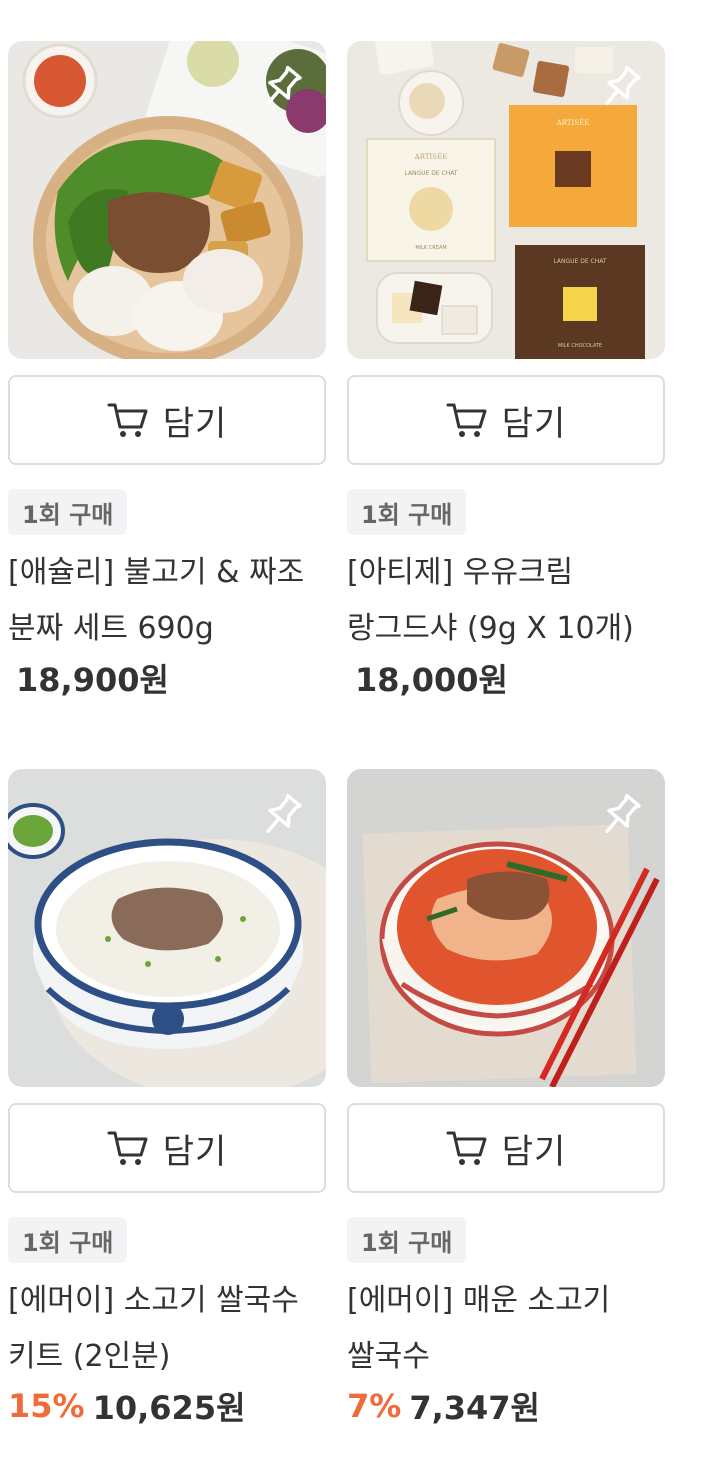  What do you see at coordinates (169, 1408) in the screenshot?
I see `price: 10,625원` at bounding box center [169, 1408].